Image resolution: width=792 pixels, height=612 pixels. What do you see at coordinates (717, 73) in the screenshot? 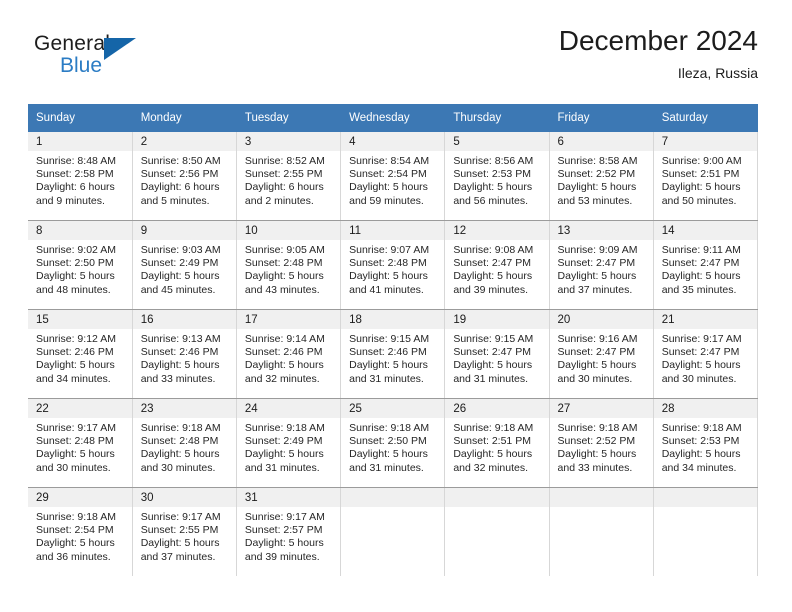
I see `location-subtitle: Ileza, Russia` at bounding box center [717, 73].